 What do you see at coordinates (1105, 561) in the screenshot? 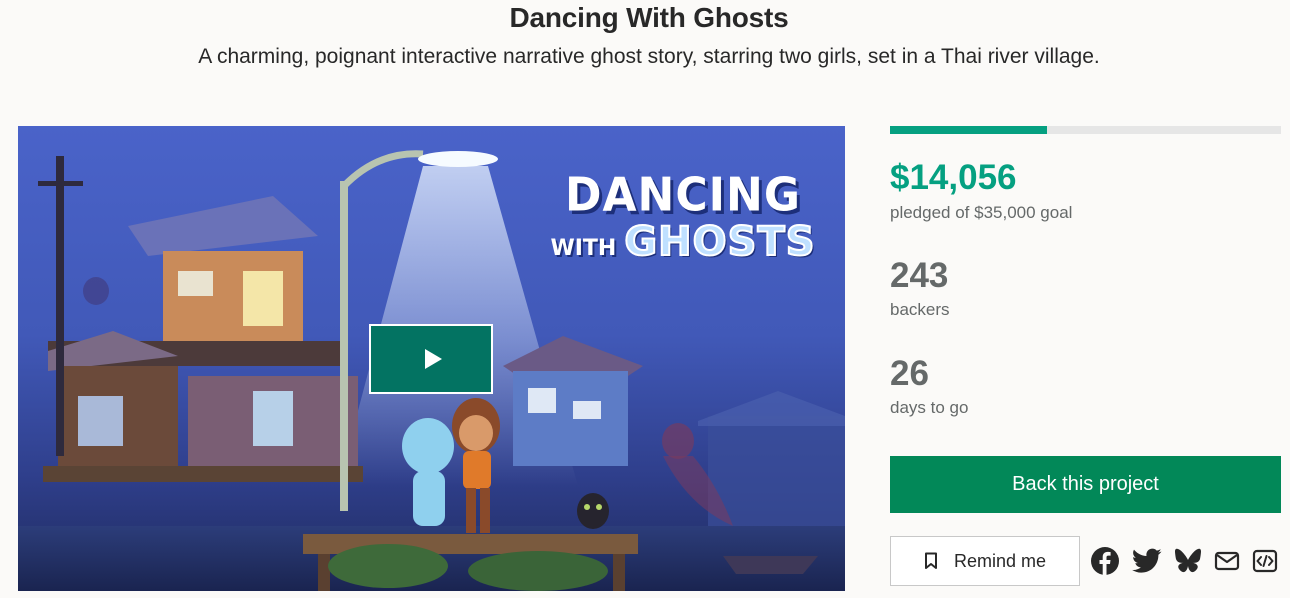
I see `facebook-icon` at bounding box center [1105, 561].